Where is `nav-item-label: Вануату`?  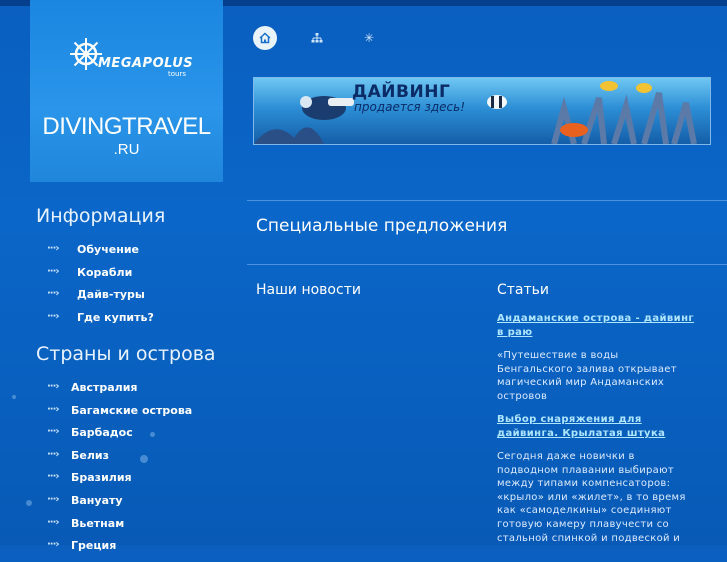
nav-item-label: Вануату is located at coordinates (97, 500).